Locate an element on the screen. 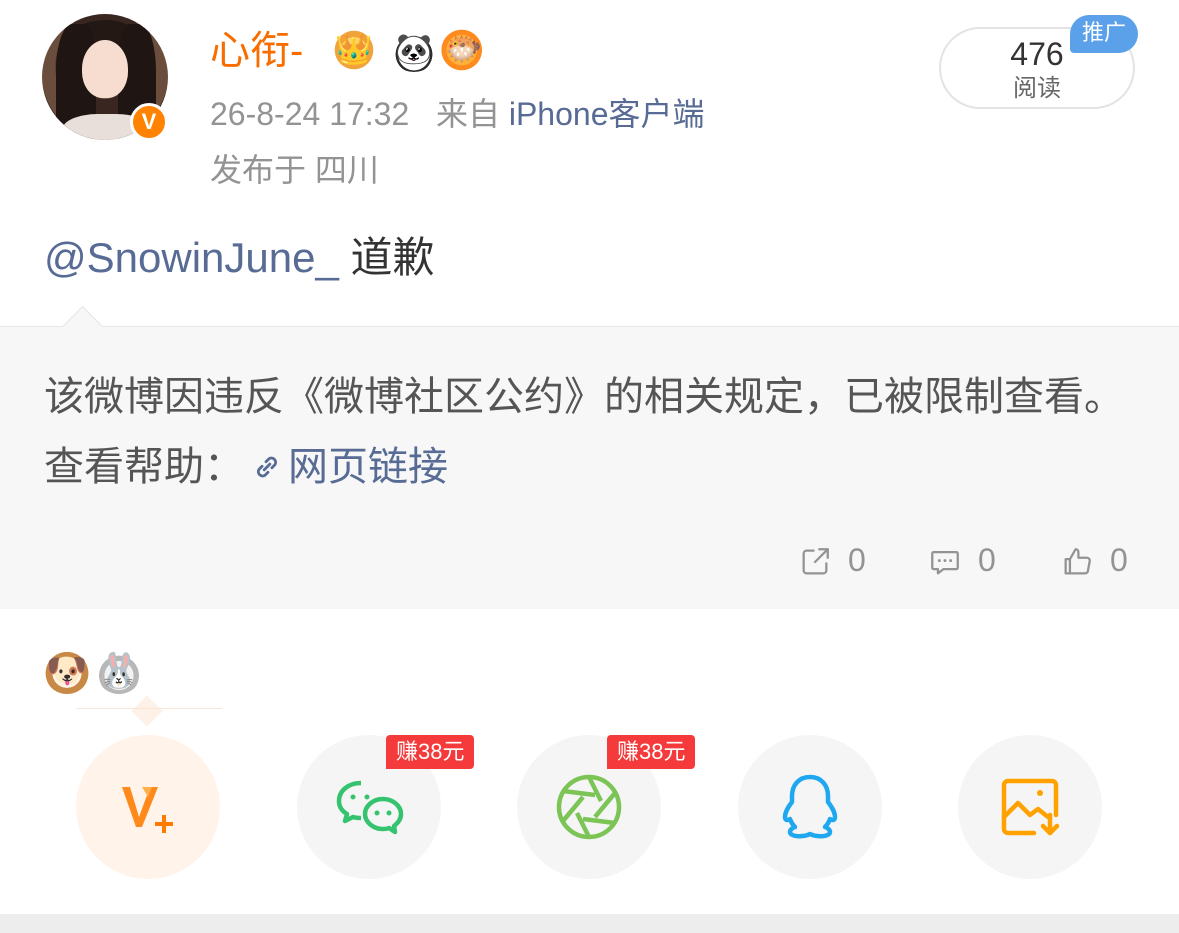  restricted-notice: 该微博因违反《微博社区公约》的相关规定，已被限制查看。查看帮助： 网页链接 is located at coordinates (594, 434).